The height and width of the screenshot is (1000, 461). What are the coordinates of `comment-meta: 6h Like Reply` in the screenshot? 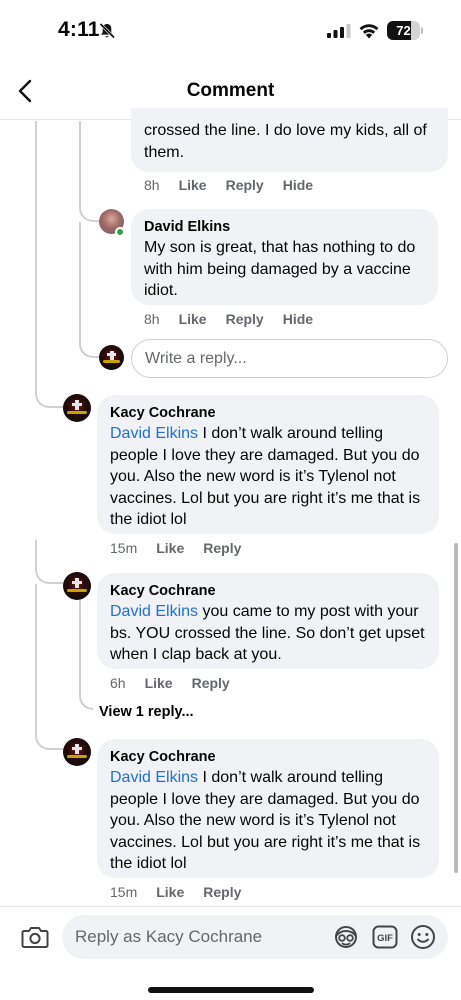 It's located at (179, 683).